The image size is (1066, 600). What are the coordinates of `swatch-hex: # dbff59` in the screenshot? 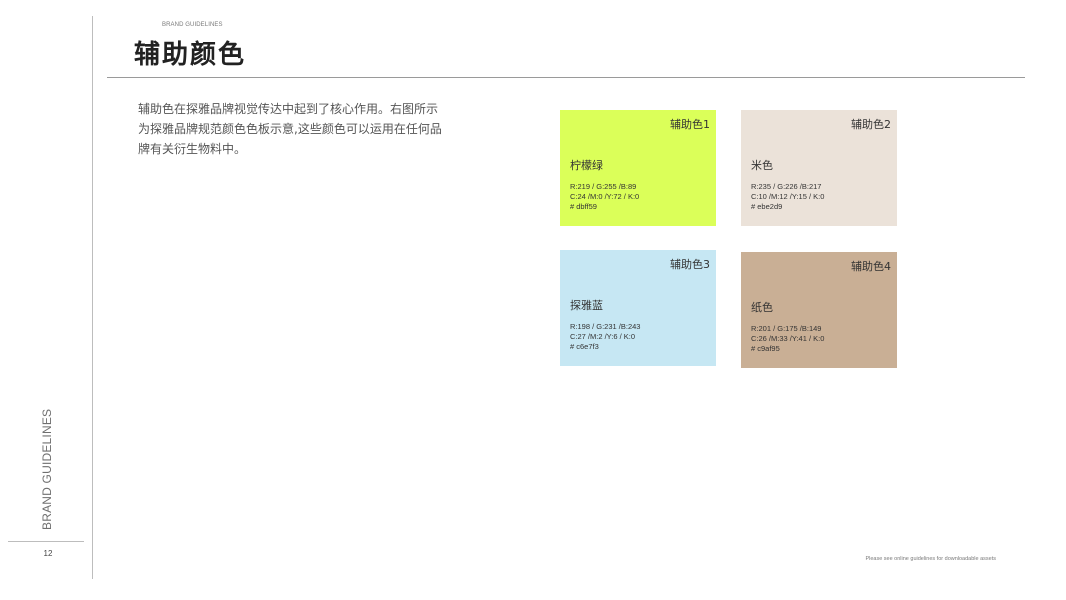 It's located at (583, 206).